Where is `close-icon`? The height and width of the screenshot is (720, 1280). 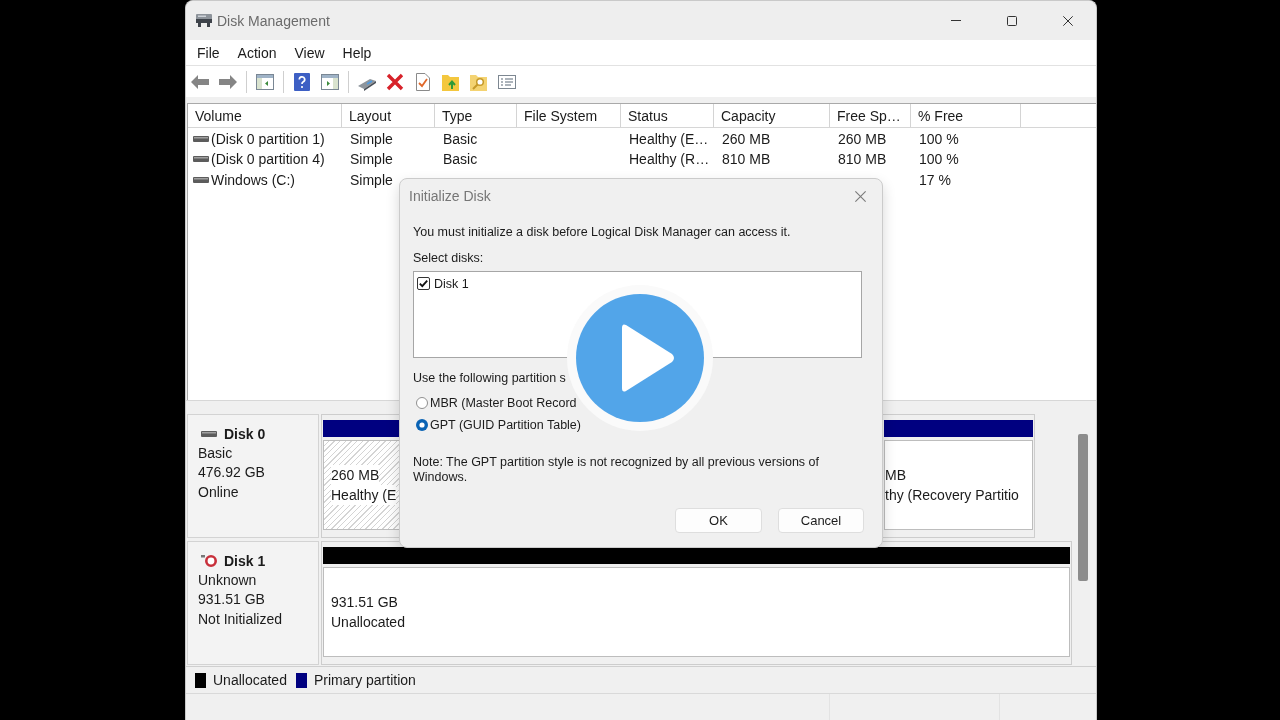
close-icon is located at coordinates (1068, 20).